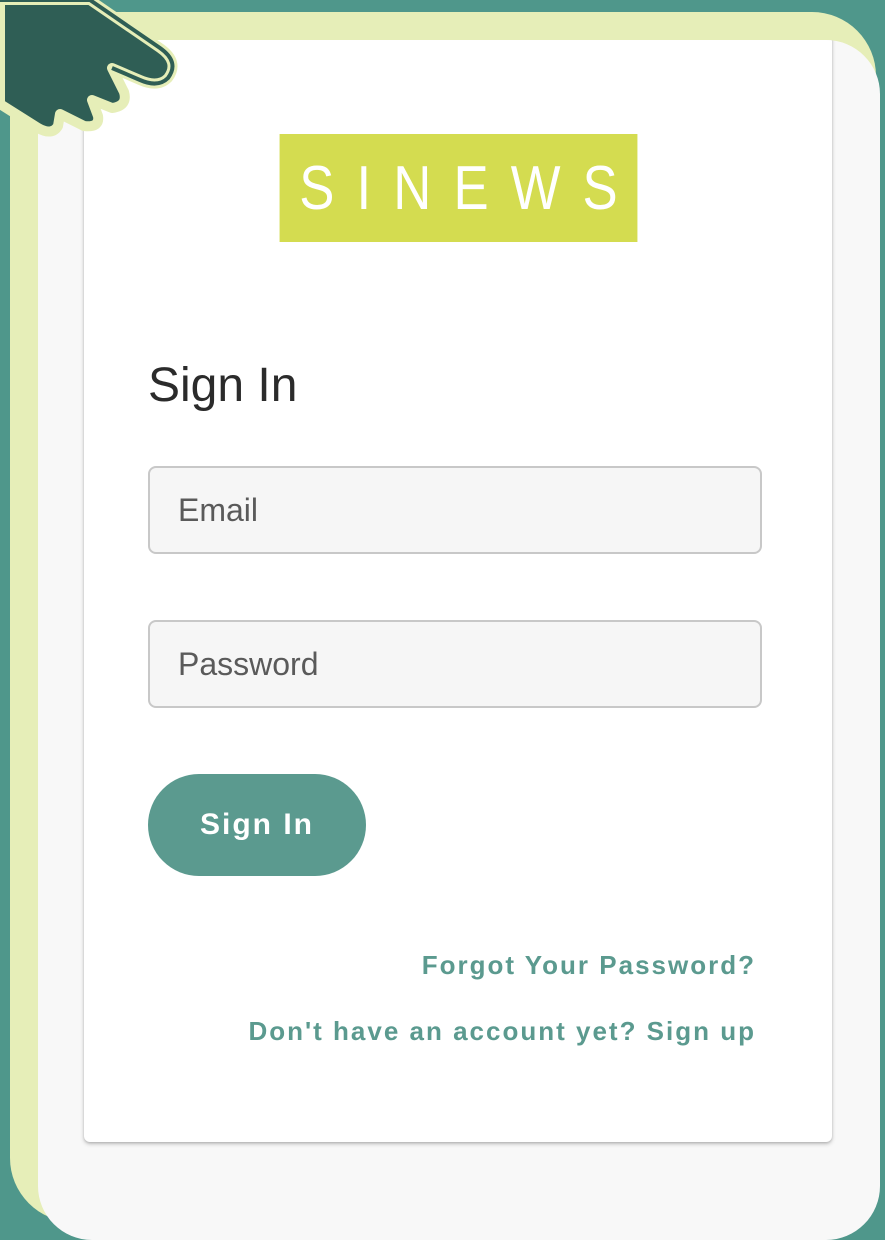 The image size is (885, 1240). What do you see at coordinates (589, 965) in the screenshot?
I see `forgot-password-link: Forgot Your Password?` at bounding box center [589, 965].